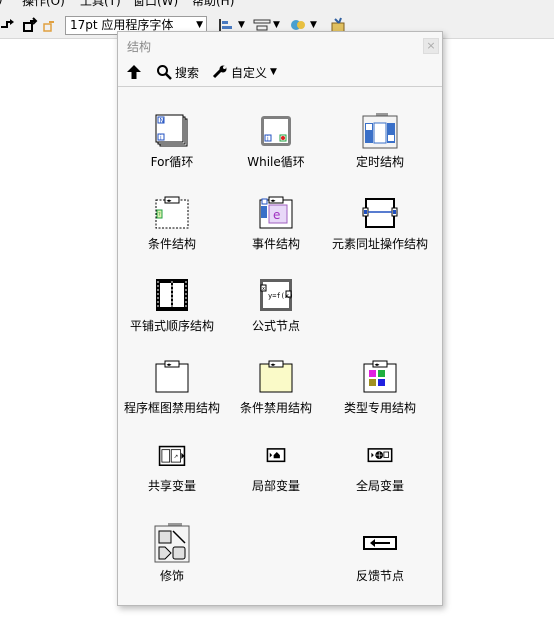 The image size is (554, 630). Describe the element at coordinates (380, 543) in the screenshot. I see `feedback-node-icon` at that location.